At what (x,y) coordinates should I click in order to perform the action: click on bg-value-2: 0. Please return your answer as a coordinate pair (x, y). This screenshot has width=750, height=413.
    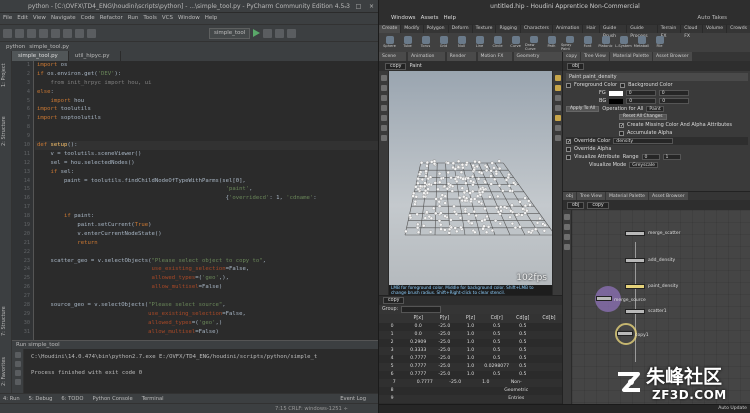
    Looking at the image, I should click on (674, 101).